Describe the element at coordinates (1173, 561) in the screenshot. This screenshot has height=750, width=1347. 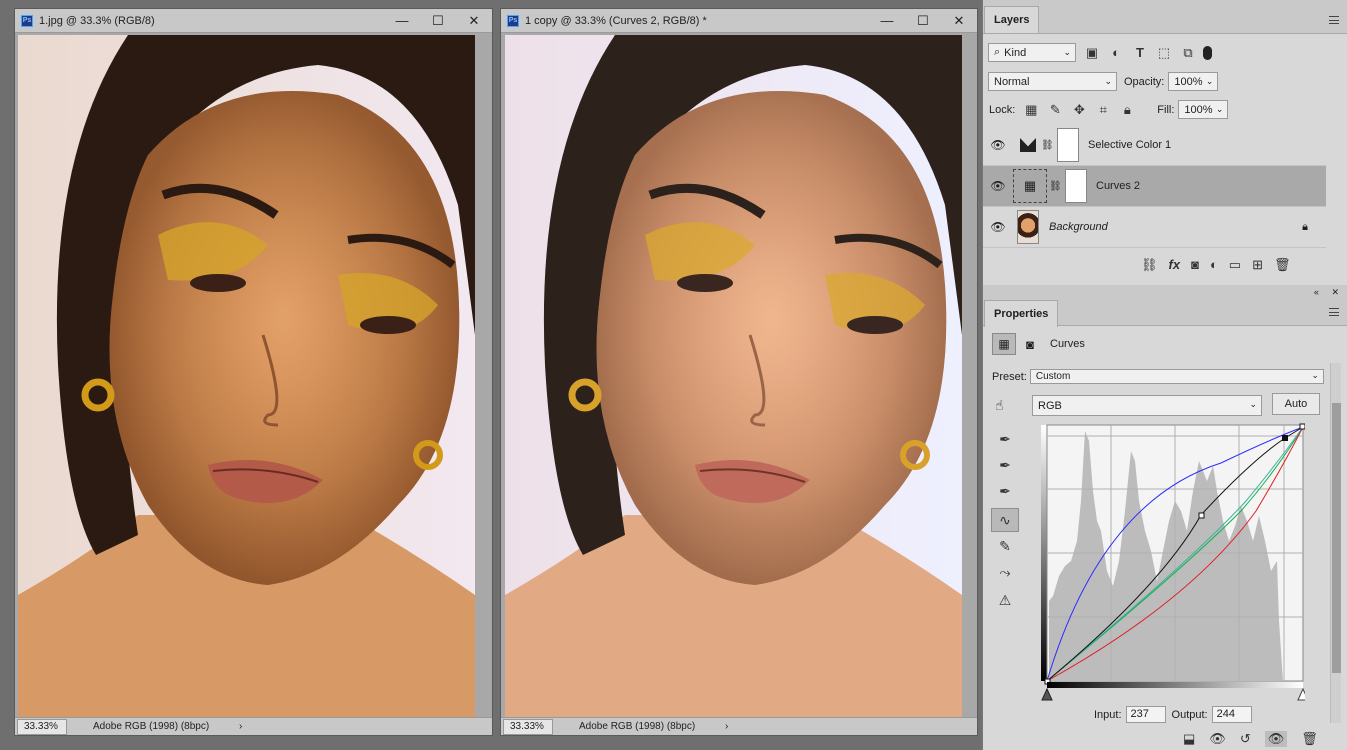
I see `curves-graph` at that location.